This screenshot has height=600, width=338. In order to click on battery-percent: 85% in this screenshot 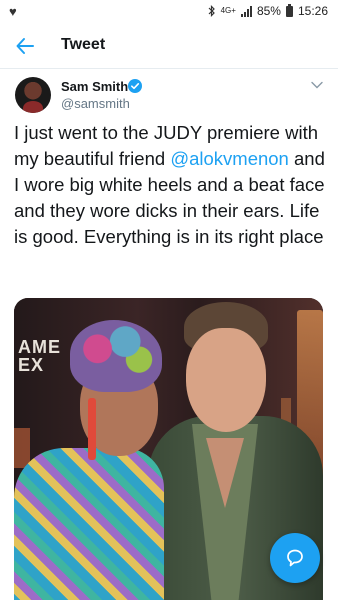, I will do `click(268, 11)`.